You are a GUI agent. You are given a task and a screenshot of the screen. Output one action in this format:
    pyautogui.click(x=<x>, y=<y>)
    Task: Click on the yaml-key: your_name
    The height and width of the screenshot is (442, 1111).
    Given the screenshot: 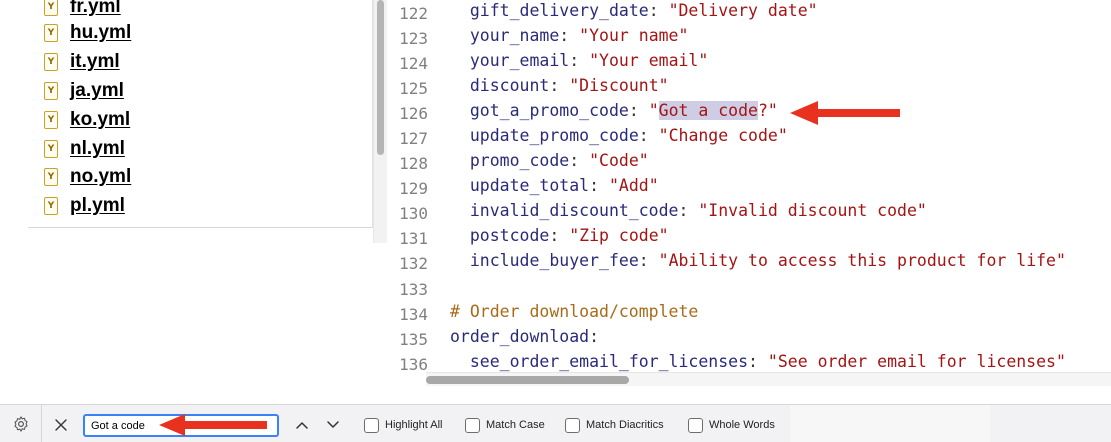 What is the action you would take?
    pyautogui.click(x=514, y=35)
    